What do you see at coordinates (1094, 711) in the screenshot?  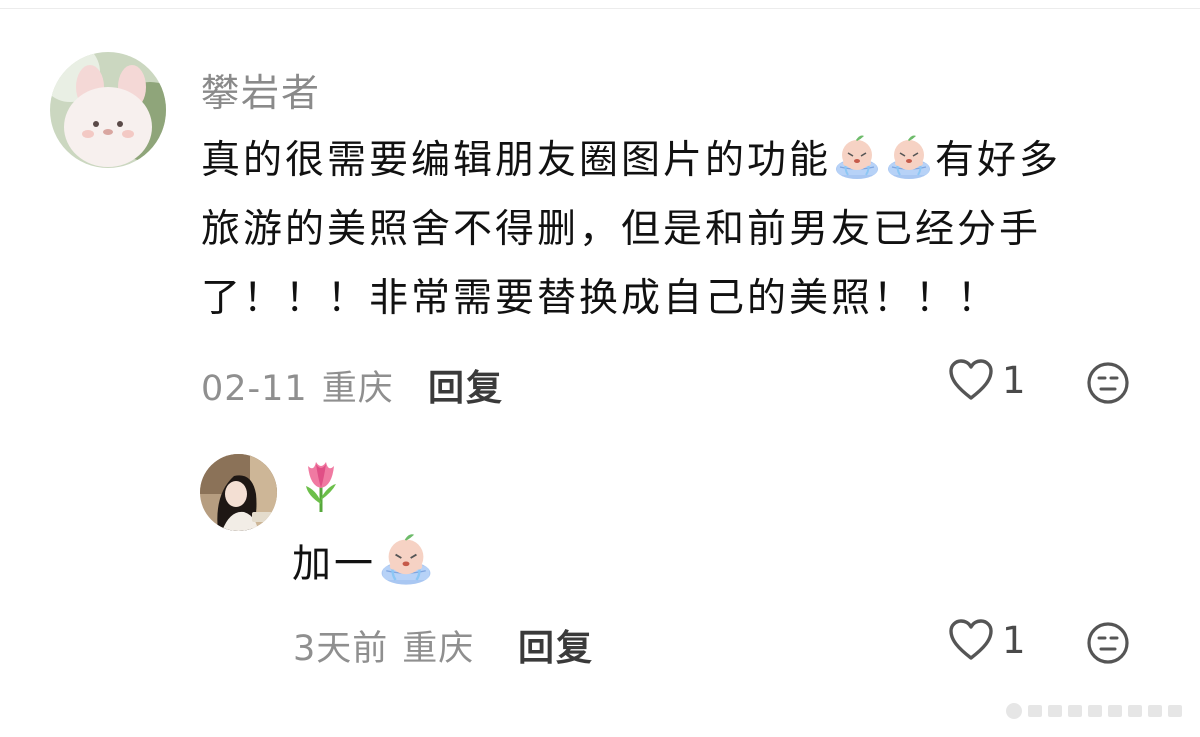 I see `watermark-logo` at bounding box center [1094, 711].